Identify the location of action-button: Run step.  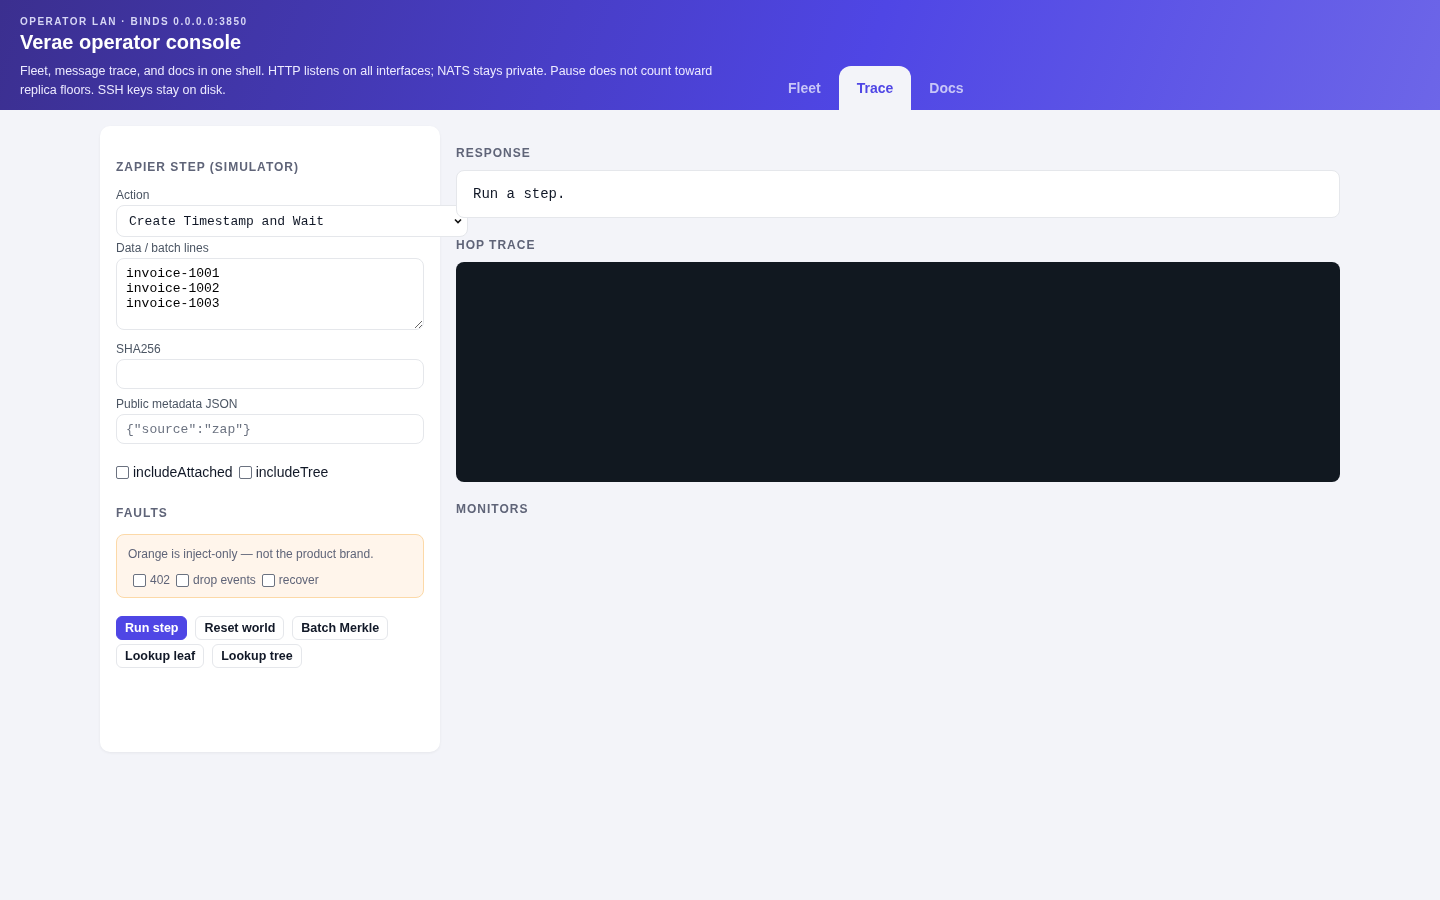
(152, 628).